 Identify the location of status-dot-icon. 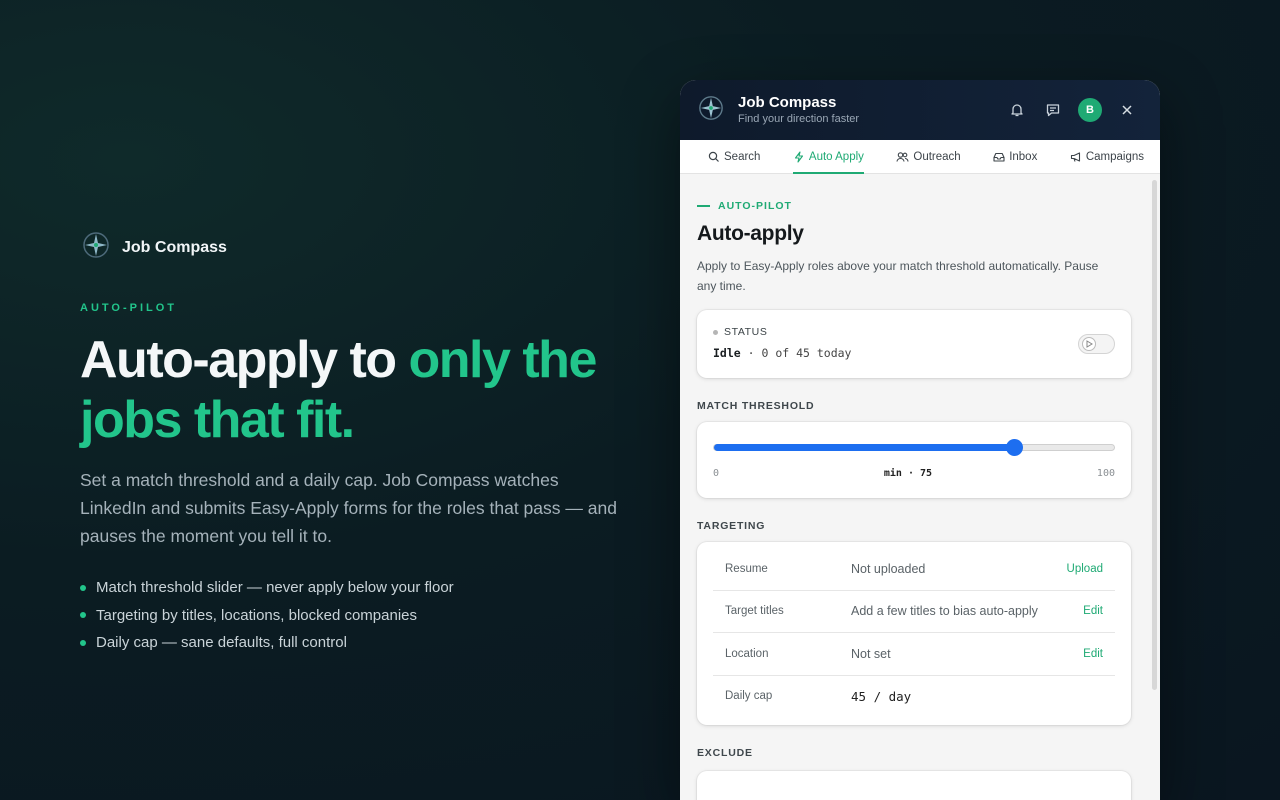
(715, 332).